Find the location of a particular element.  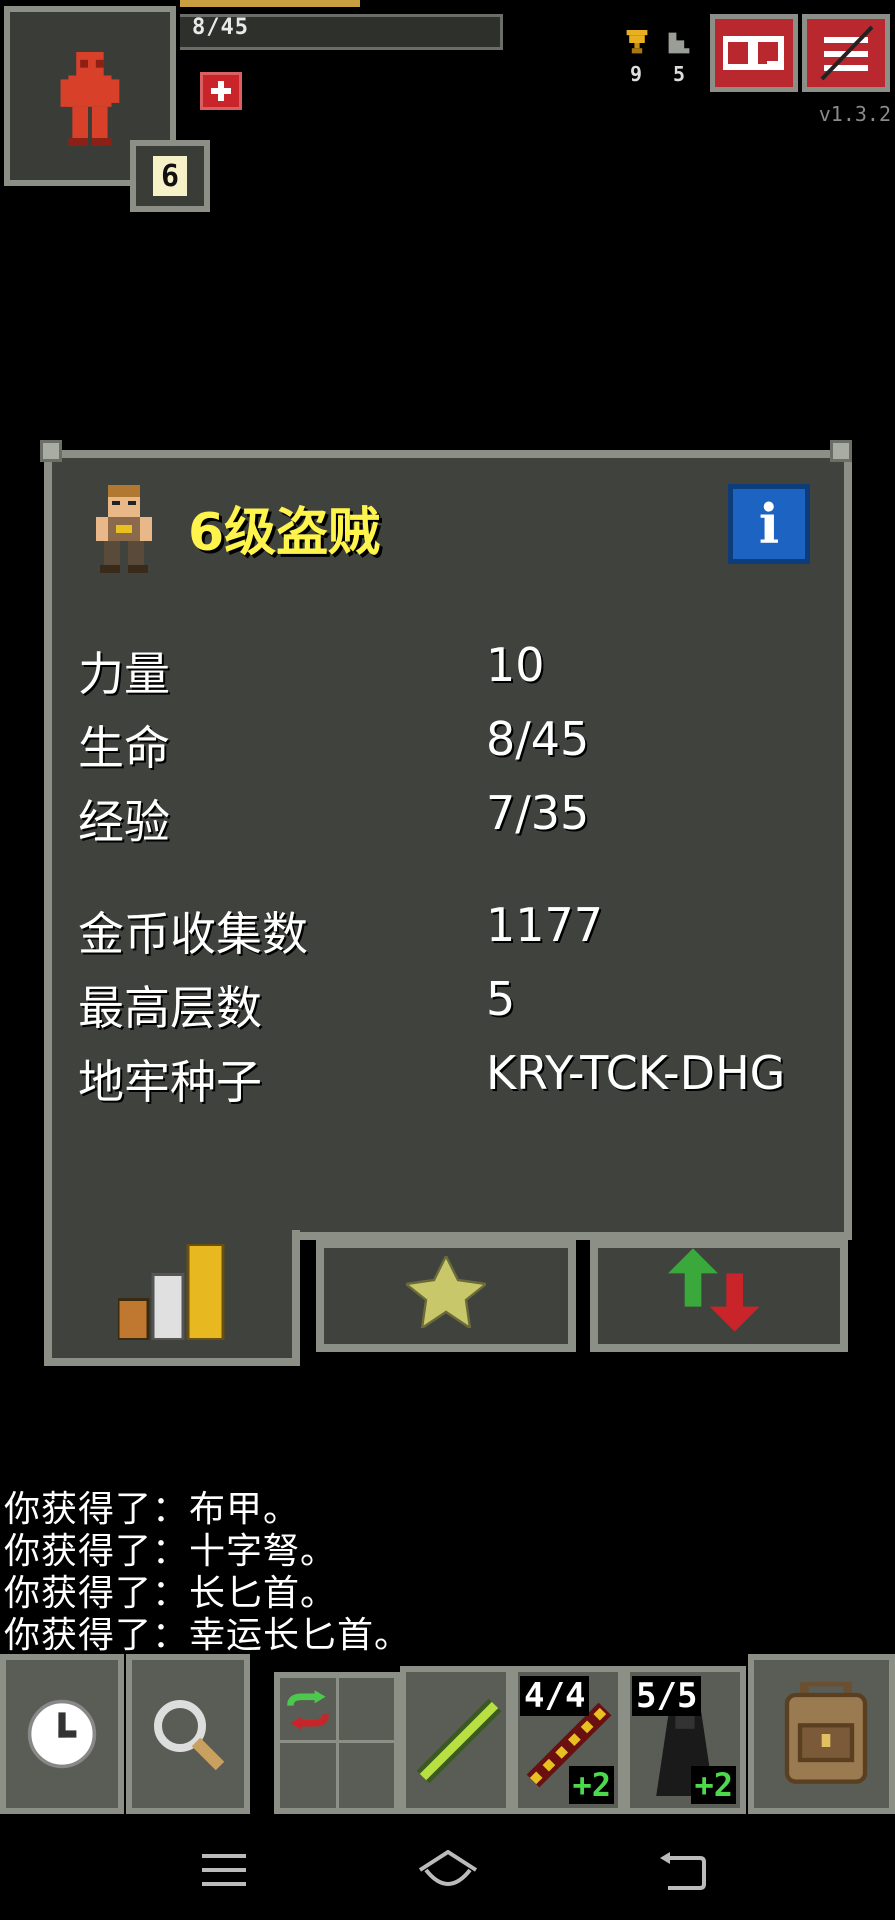

bar-chart-icon is located at coordinates (171, 1292).